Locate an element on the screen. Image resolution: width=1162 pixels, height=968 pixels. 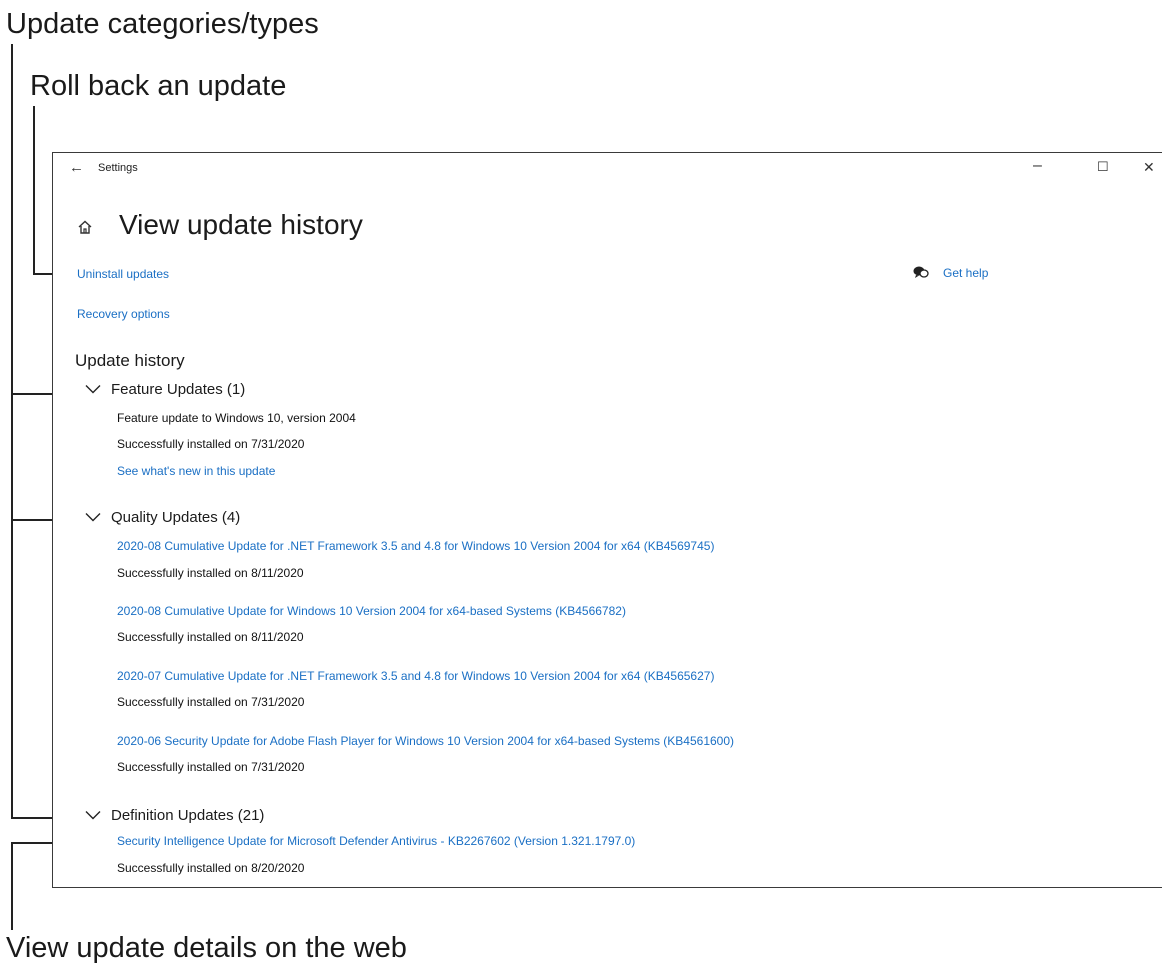
back-arrow-icon: ← is located at coordinates (76, 167).